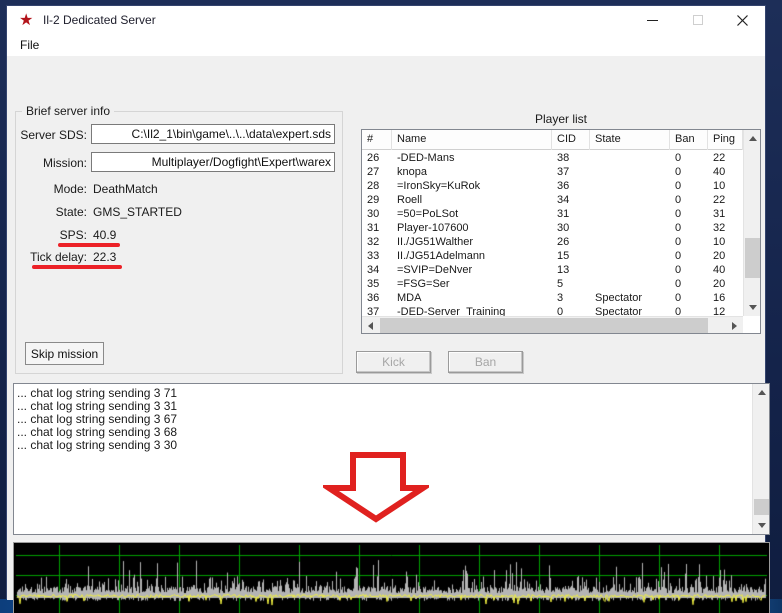 The height and width of the screenshot is (613, 782). What do you see at coordinates (563, 228) in the screenshot?
I see `table-cell: 30` at bounding box center [563, 228].